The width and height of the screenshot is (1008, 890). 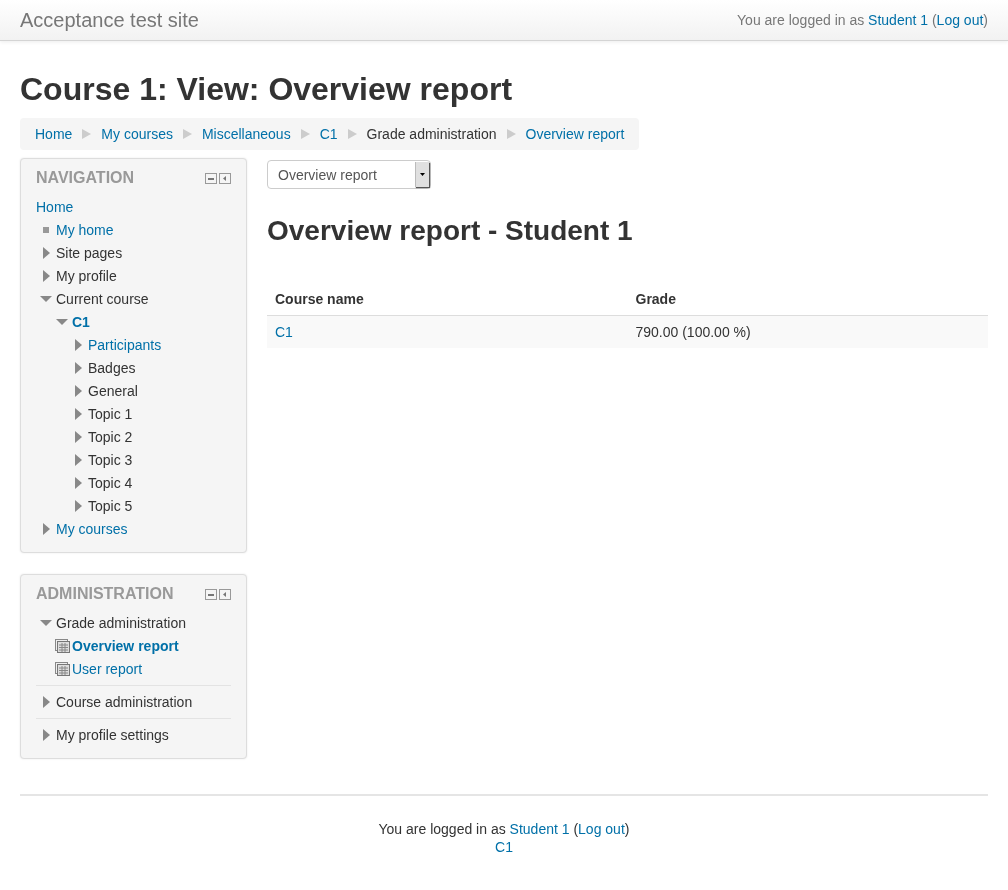 What do you see at coordinates (267, 89) in the screenshot?
I see `page-title: Course 1: View: Overview report` at bounding box center [267, 89].